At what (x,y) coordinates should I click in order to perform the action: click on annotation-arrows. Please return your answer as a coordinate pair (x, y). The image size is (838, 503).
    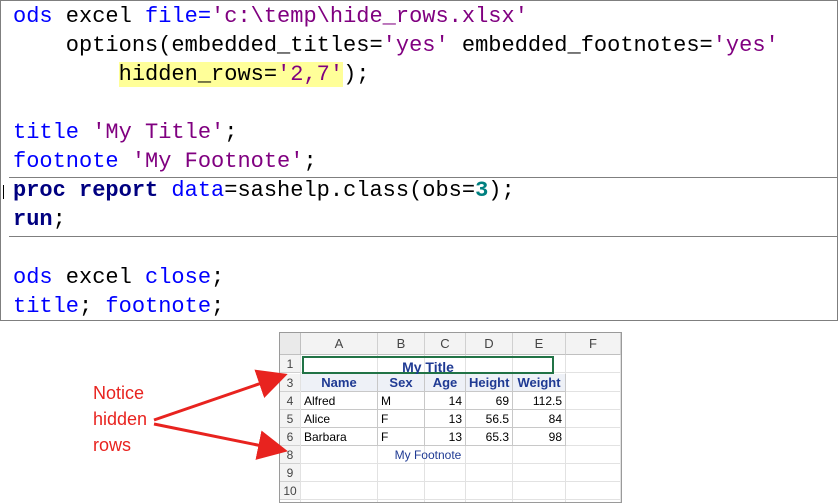
    Looking at the image, I should click on (220, 414).